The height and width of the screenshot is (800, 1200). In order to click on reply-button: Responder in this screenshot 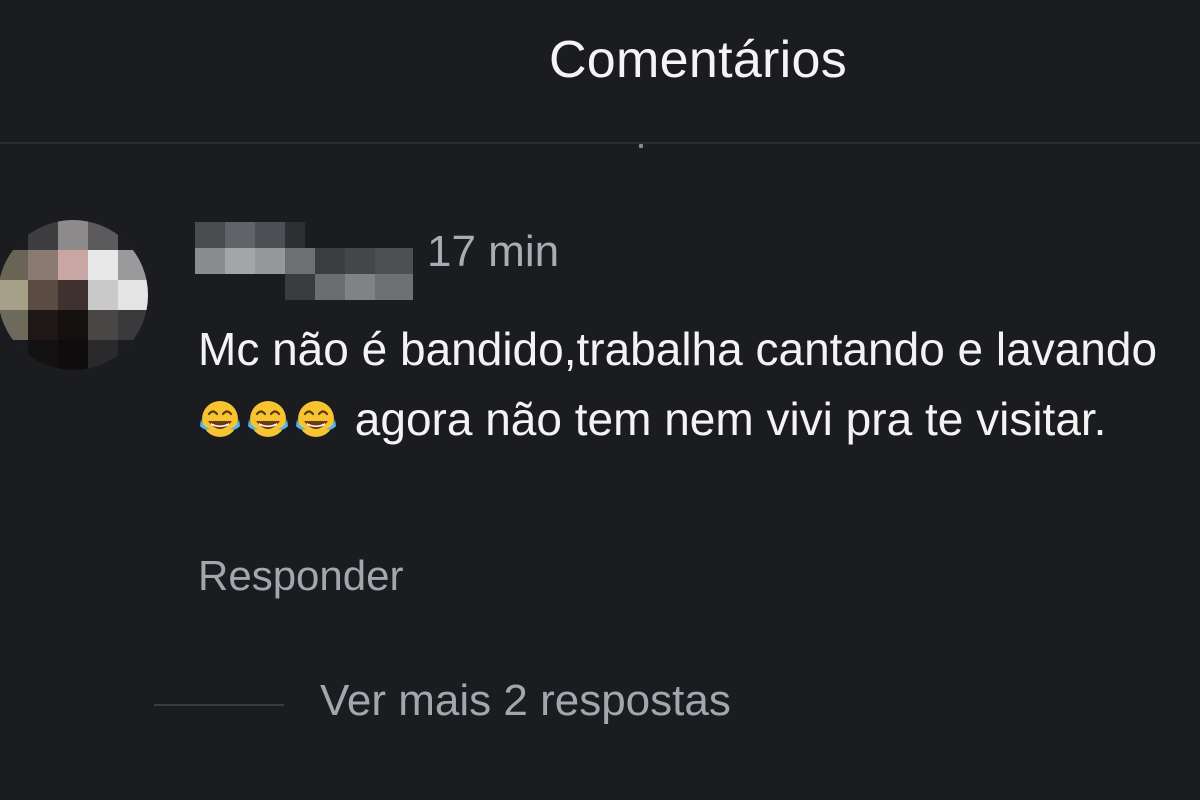, I will do `click(300, 576)`.